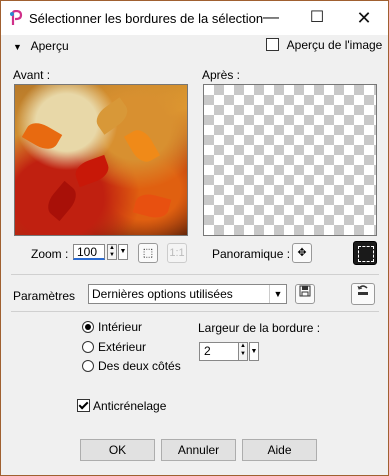 The width and height of the screenshot is (389, 476). Describe the element at coordinates (50, 254) in the screenshot. I see `zoom-label: Zoom :` at that location.